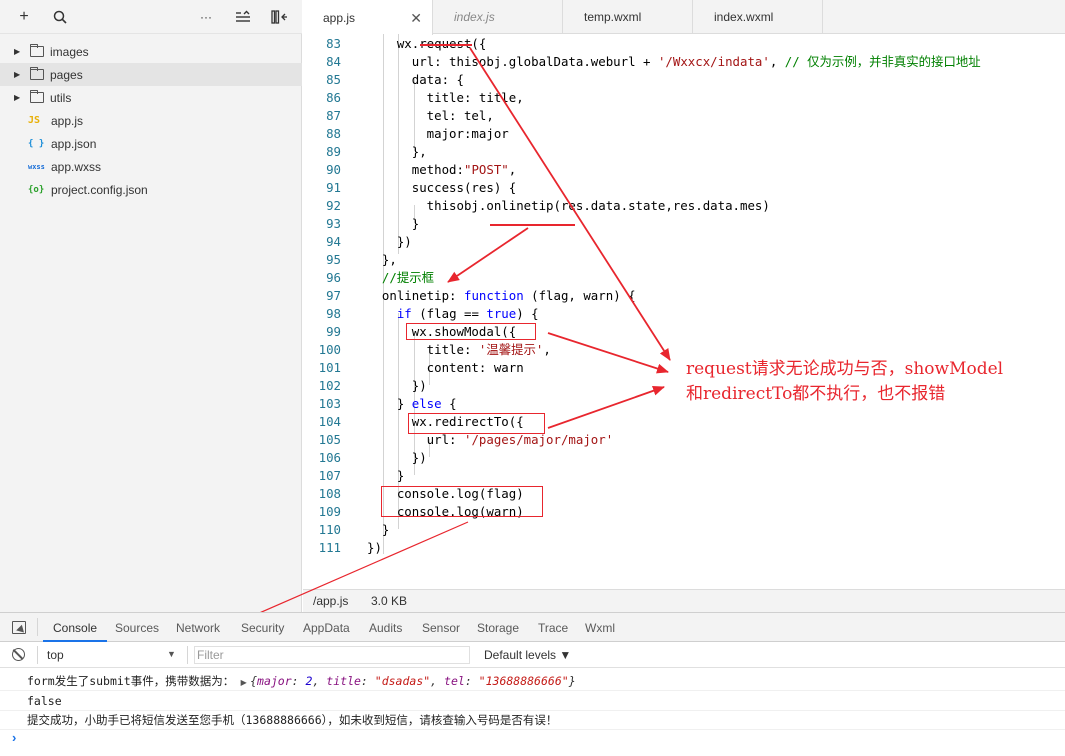  Describe the element at coordinates (684, 242) in the screenshot. I see `code-line: 94 })` at that location.